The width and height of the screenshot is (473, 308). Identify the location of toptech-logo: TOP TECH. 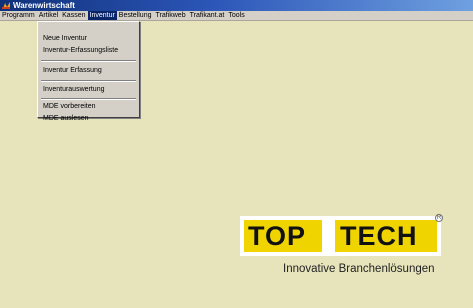
(340, 236).